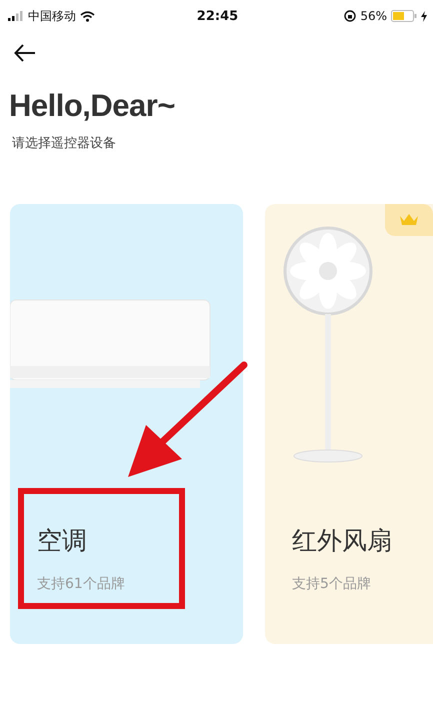 This screenshot has height=710, width=433. What do you see at coordinates (342, 541) in the screenshot?
I see `device-title: 红外风扇` at bounding box center [342, 541].